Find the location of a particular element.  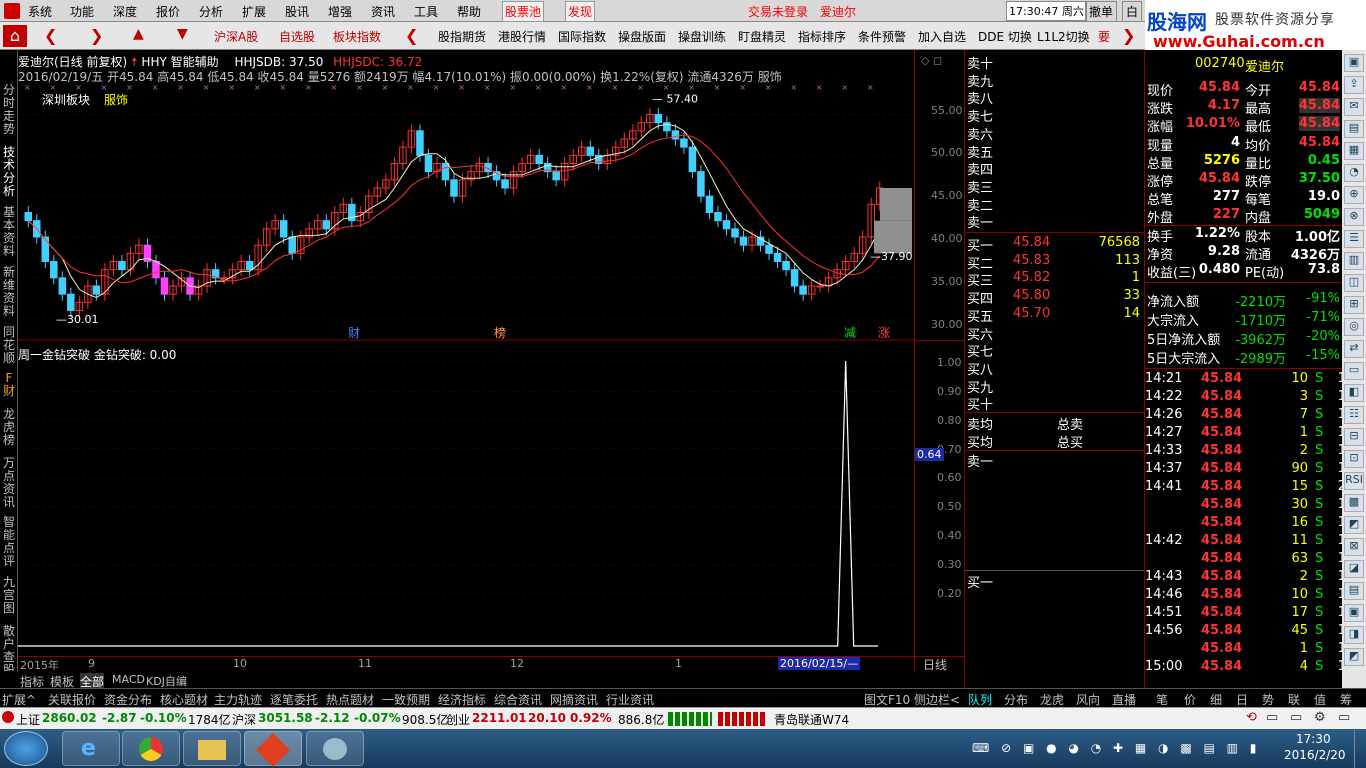

cancel-order-button: 撤单 is located at coordinates (1101, 11).